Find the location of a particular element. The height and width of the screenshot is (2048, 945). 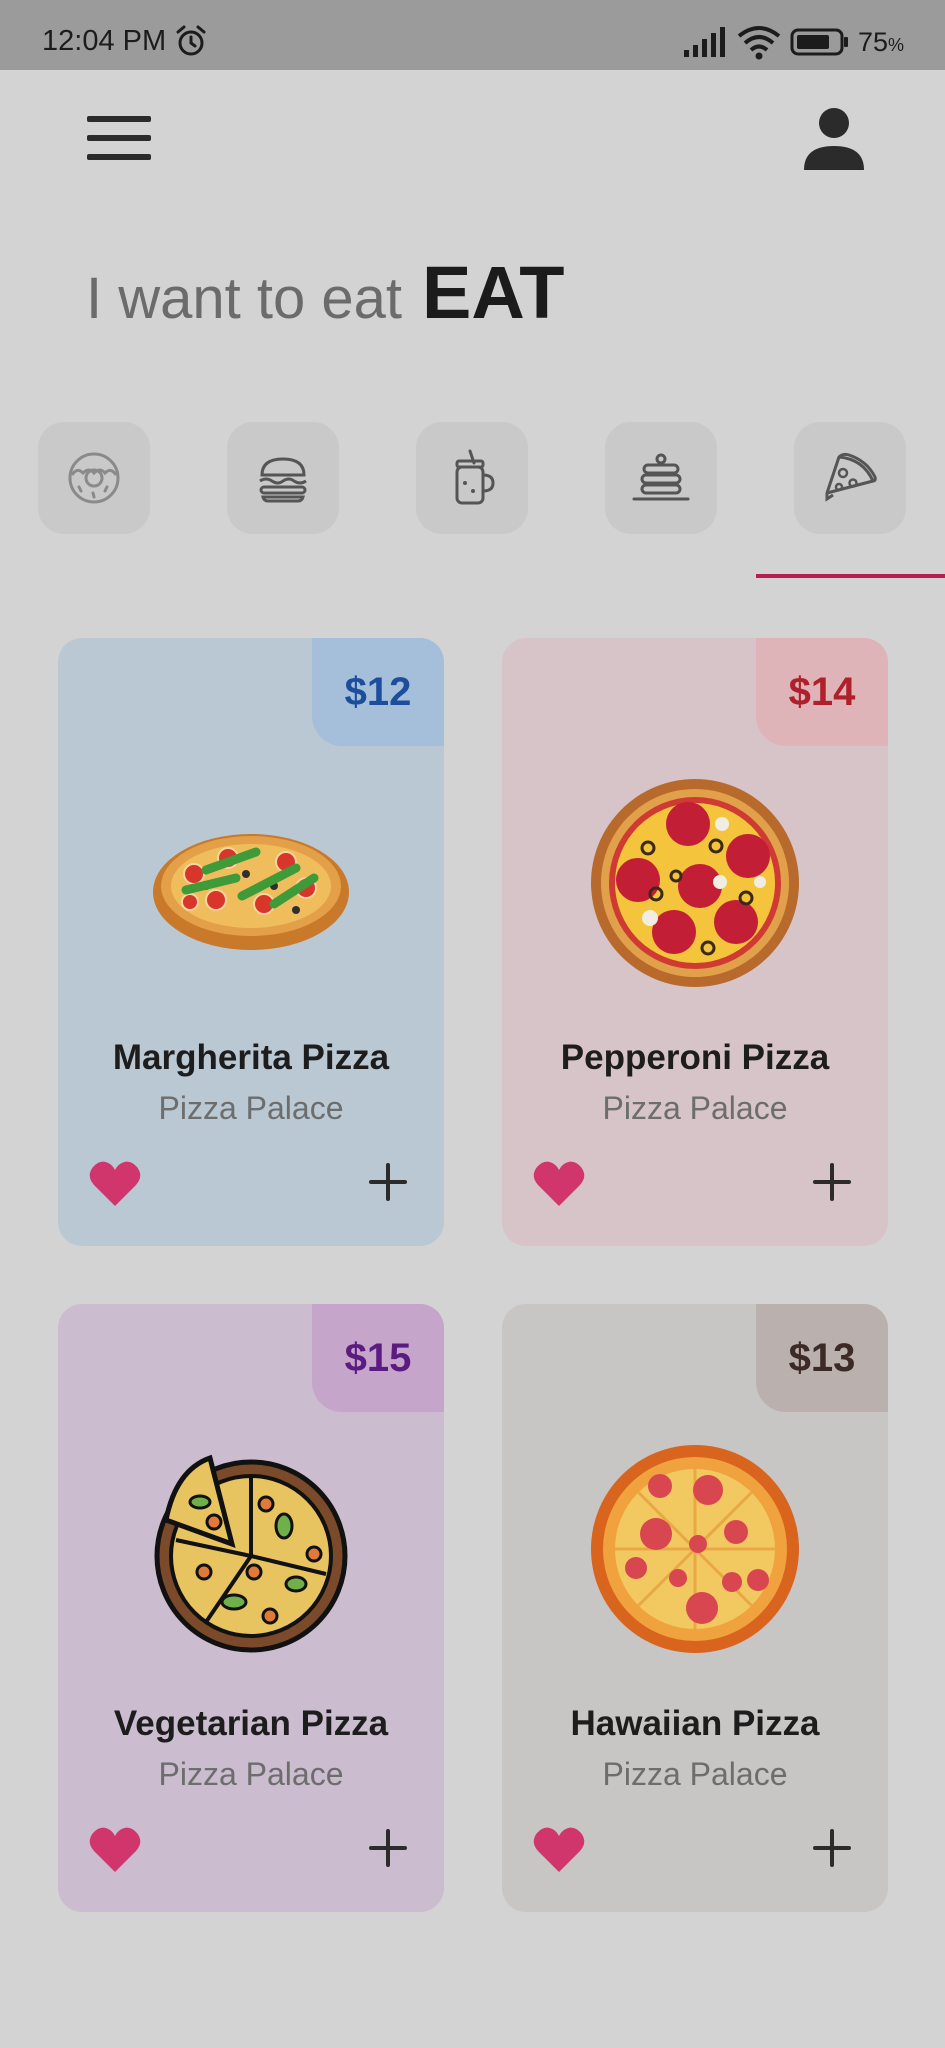

product-card-vegetarian: $15 Vegetarian Pizza Pizza Palace is located at coordinates (251, 1608).